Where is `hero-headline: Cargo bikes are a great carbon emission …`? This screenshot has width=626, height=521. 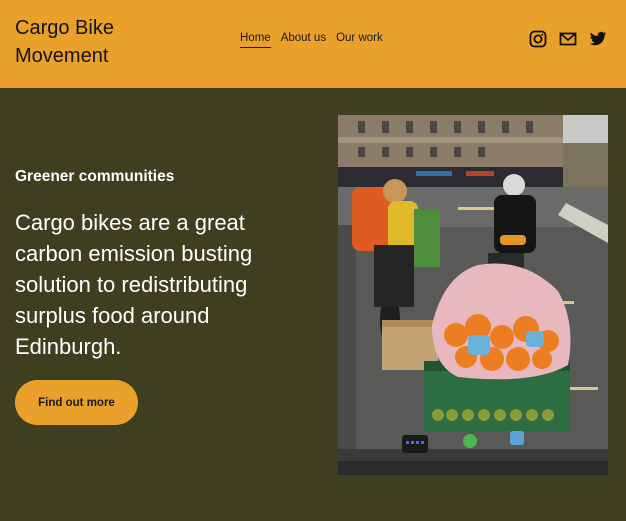
hero-headline: Cargo bikes are a great carbon emission … is located at coordinates (134, 284).